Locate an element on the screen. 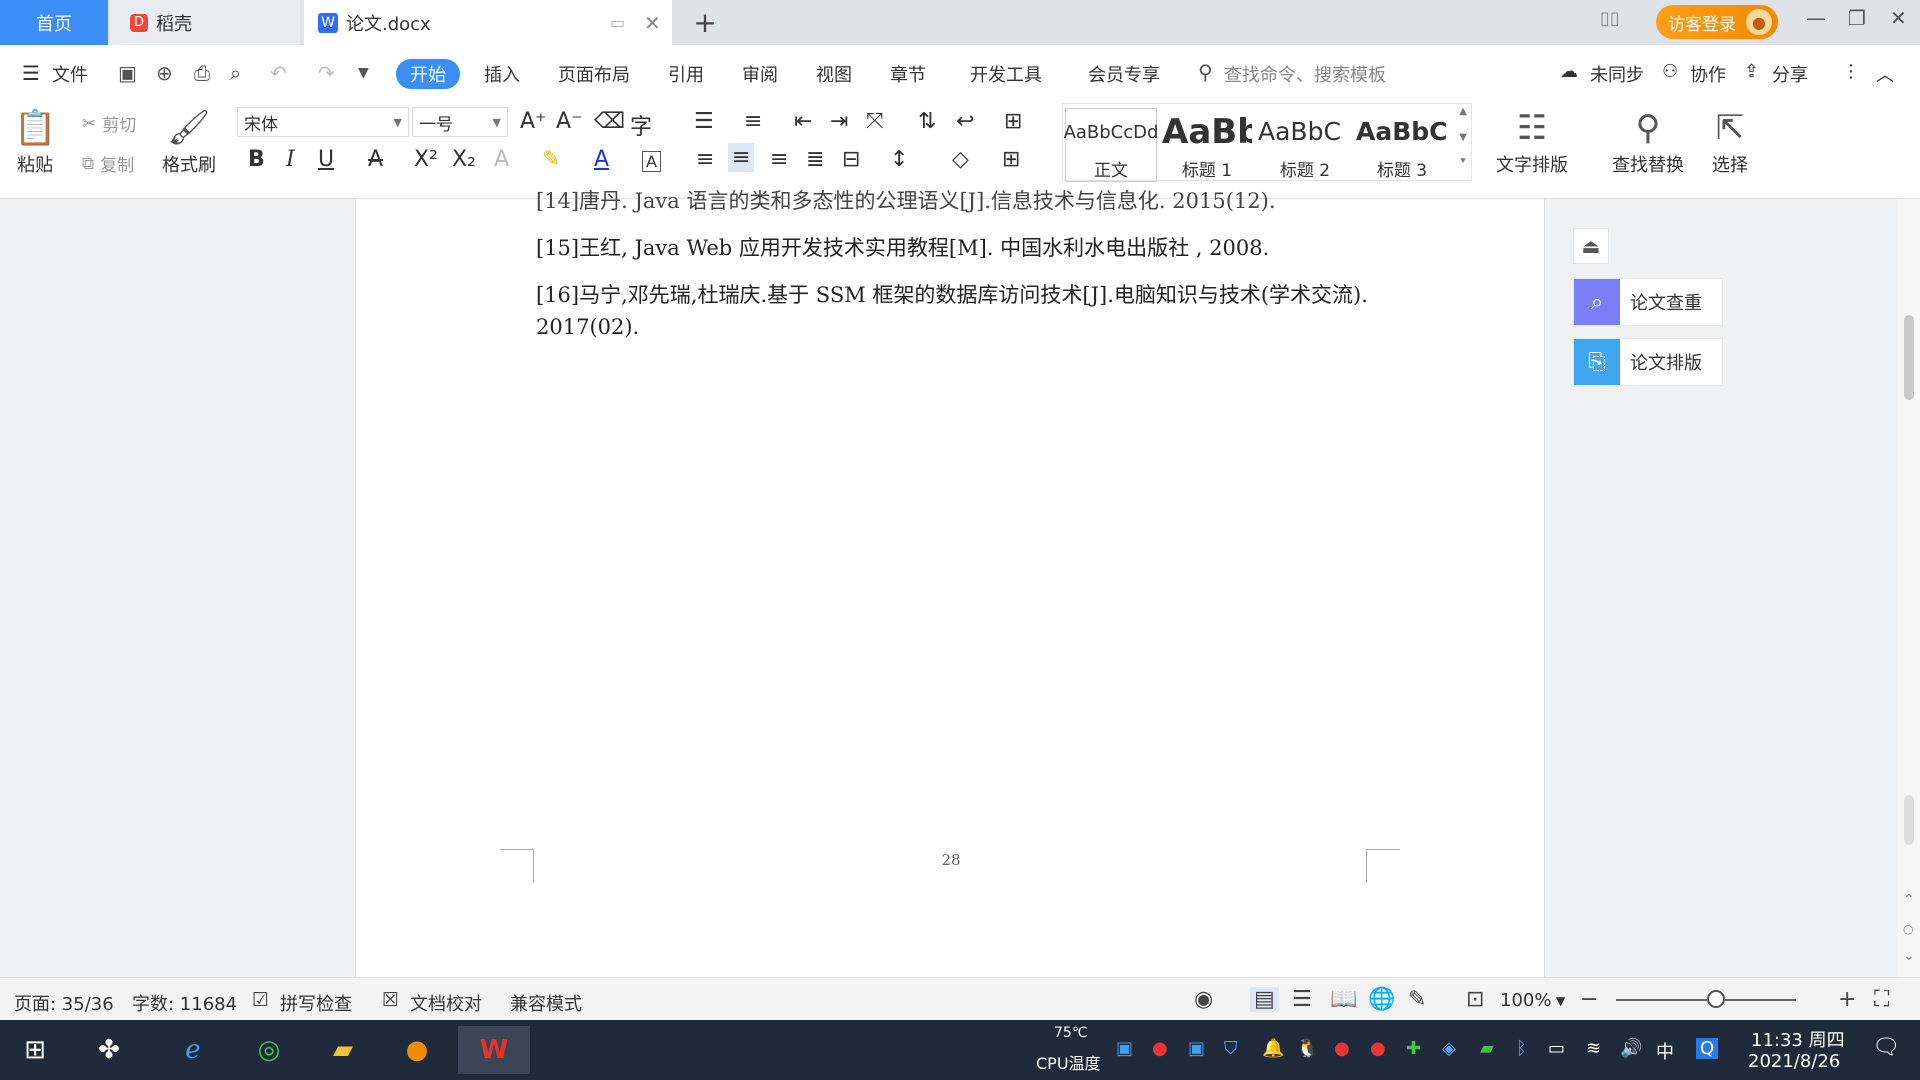 The height and width of the screenshot is (1080, 1920). sort-icon: ⇅ is located at coordinates (927, 121).